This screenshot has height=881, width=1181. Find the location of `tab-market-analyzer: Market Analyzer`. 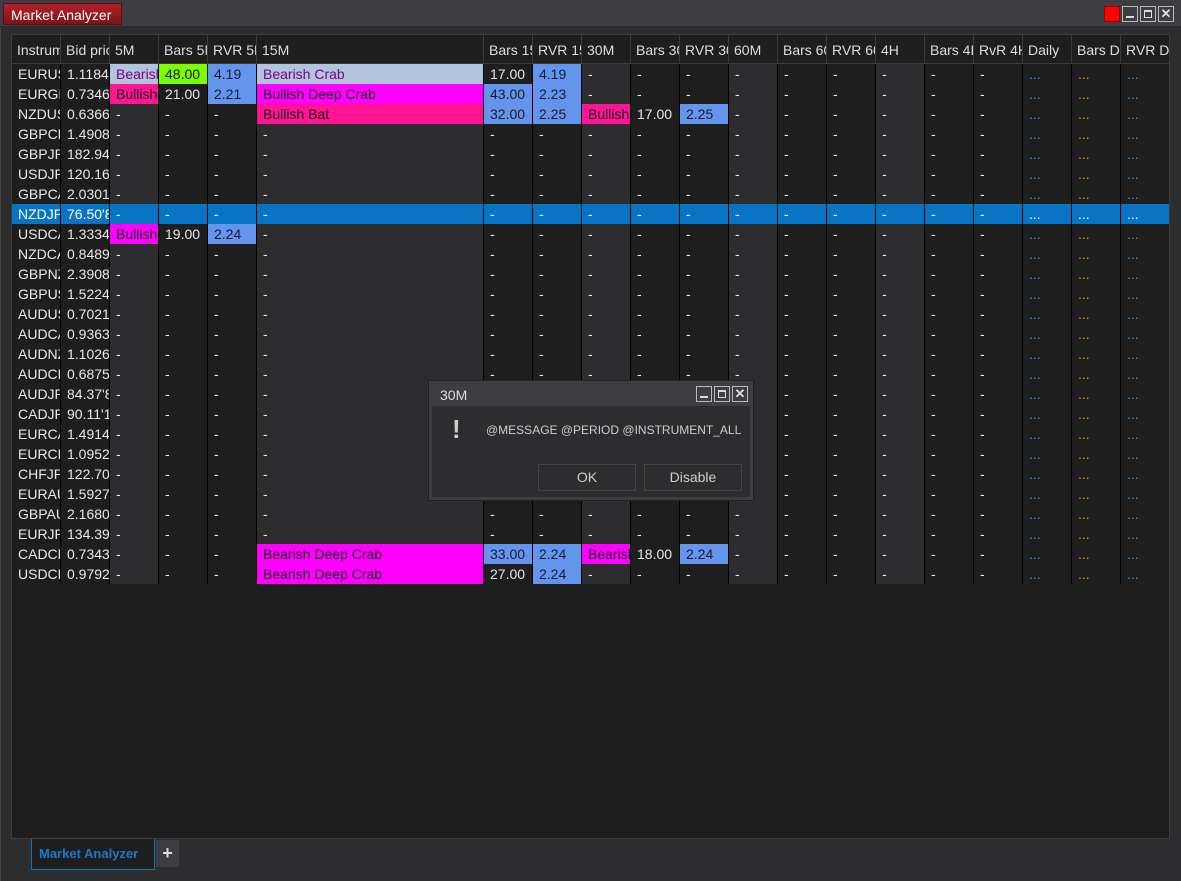

tab-market-analyzer: Market Analyzer is located at coordinates (93, 854).